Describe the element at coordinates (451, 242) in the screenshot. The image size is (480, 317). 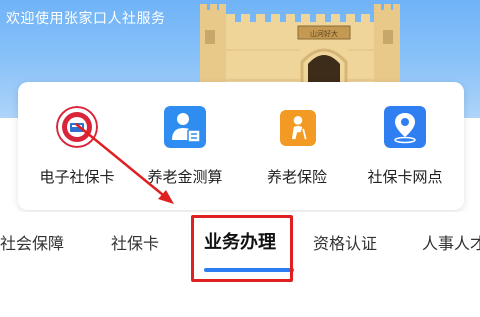
I see `tab-personnel-talent: 人事人才` at that location.